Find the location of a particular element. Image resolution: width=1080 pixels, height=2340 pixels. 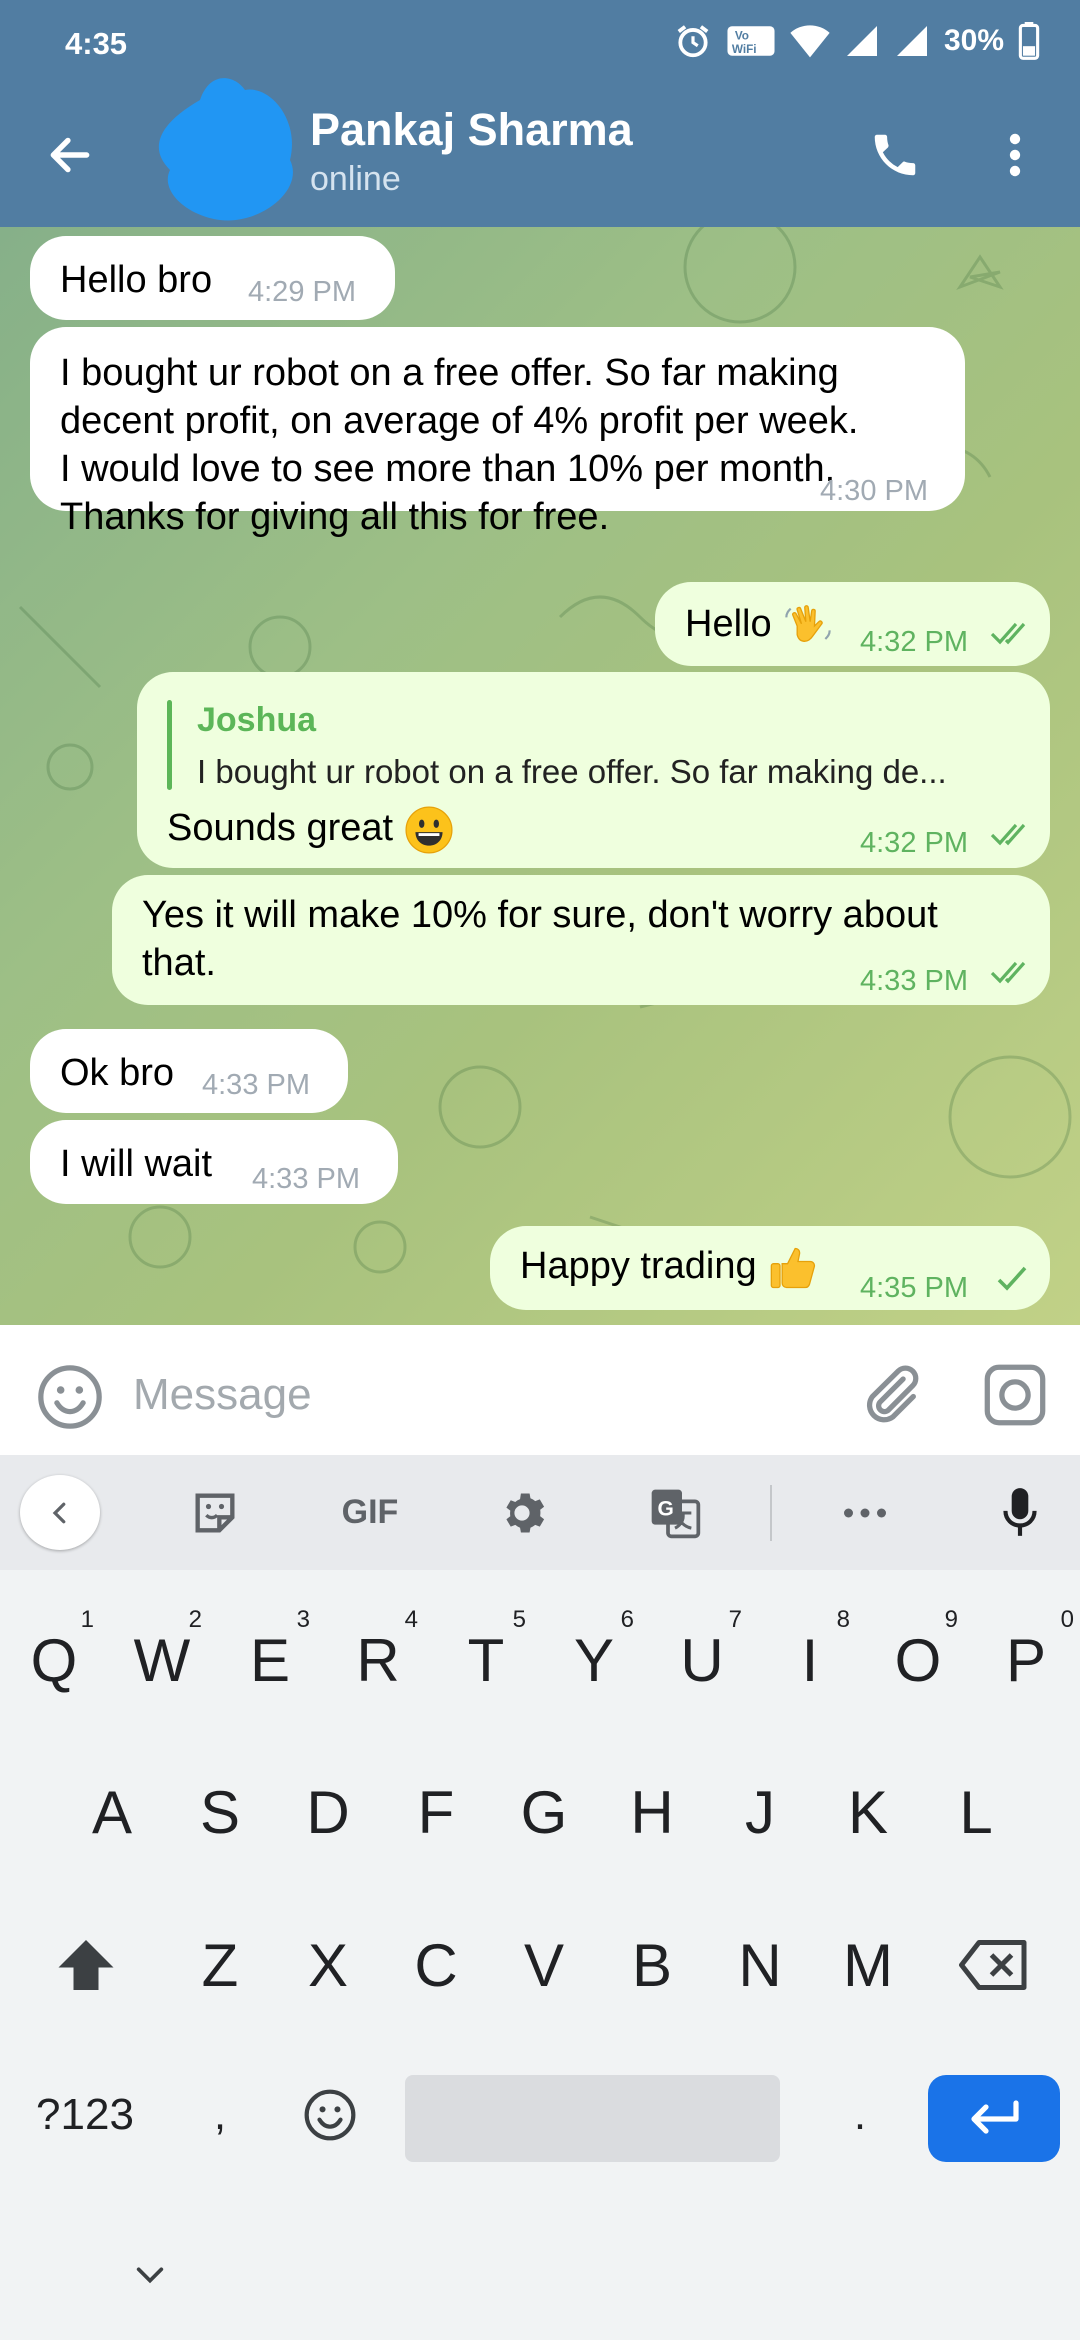

key-j: J is located at coordinates (760, 1812).